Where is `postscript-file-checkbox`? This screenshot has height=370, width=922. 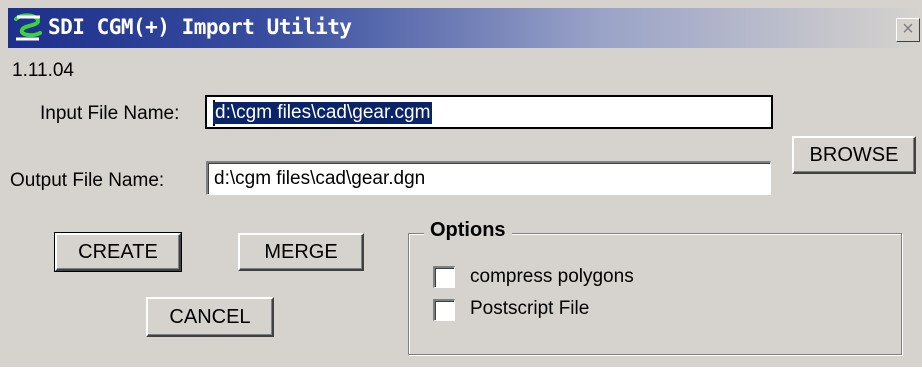 postscript-file-checkbox is located at coordinates (444, 310).